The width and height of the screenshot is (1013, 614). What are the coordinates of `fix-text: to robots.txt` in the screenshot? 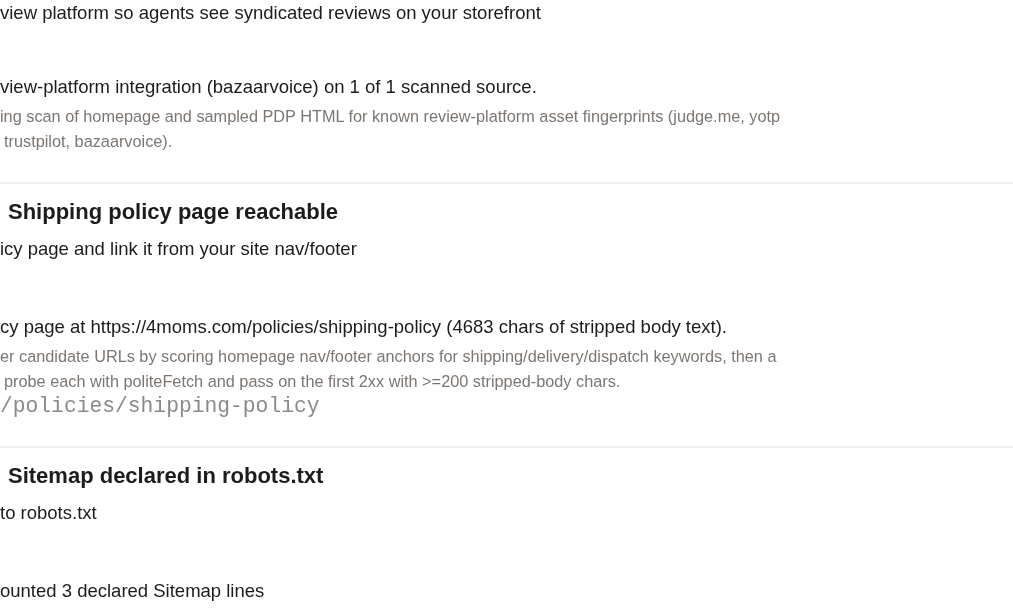 It's located at (49, 513).